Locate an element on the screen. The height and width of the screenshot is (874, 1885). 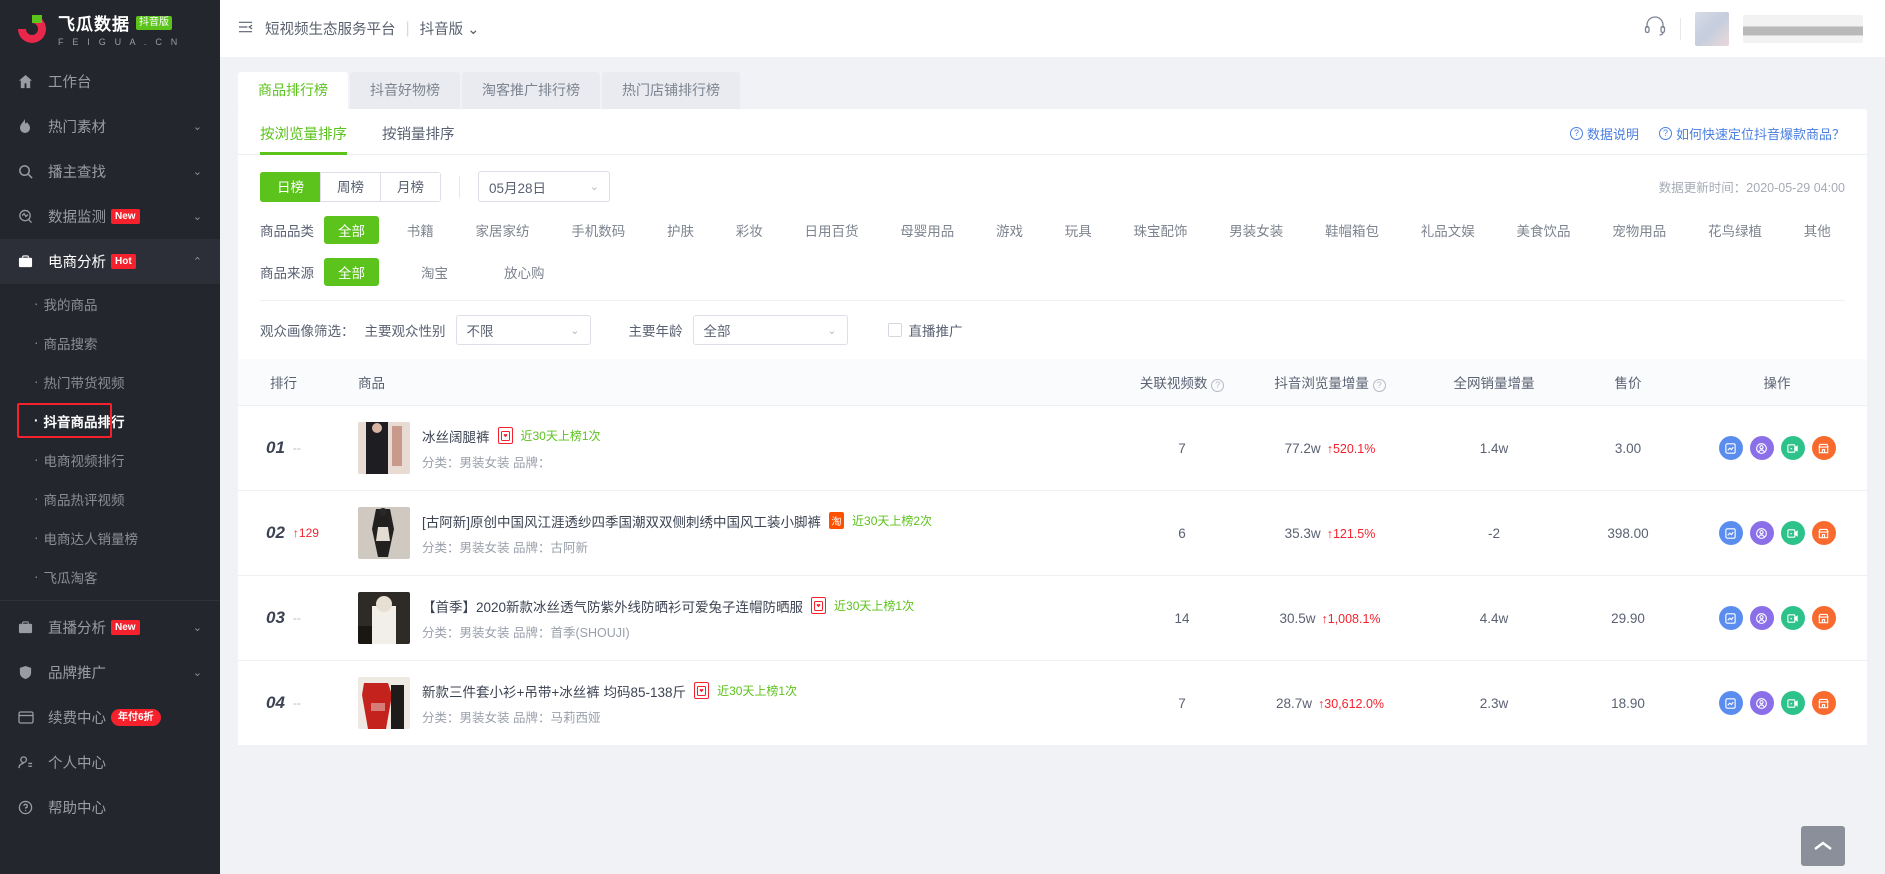
source-chip-taobao: 淘宝 is located at coordinates (434, 272).